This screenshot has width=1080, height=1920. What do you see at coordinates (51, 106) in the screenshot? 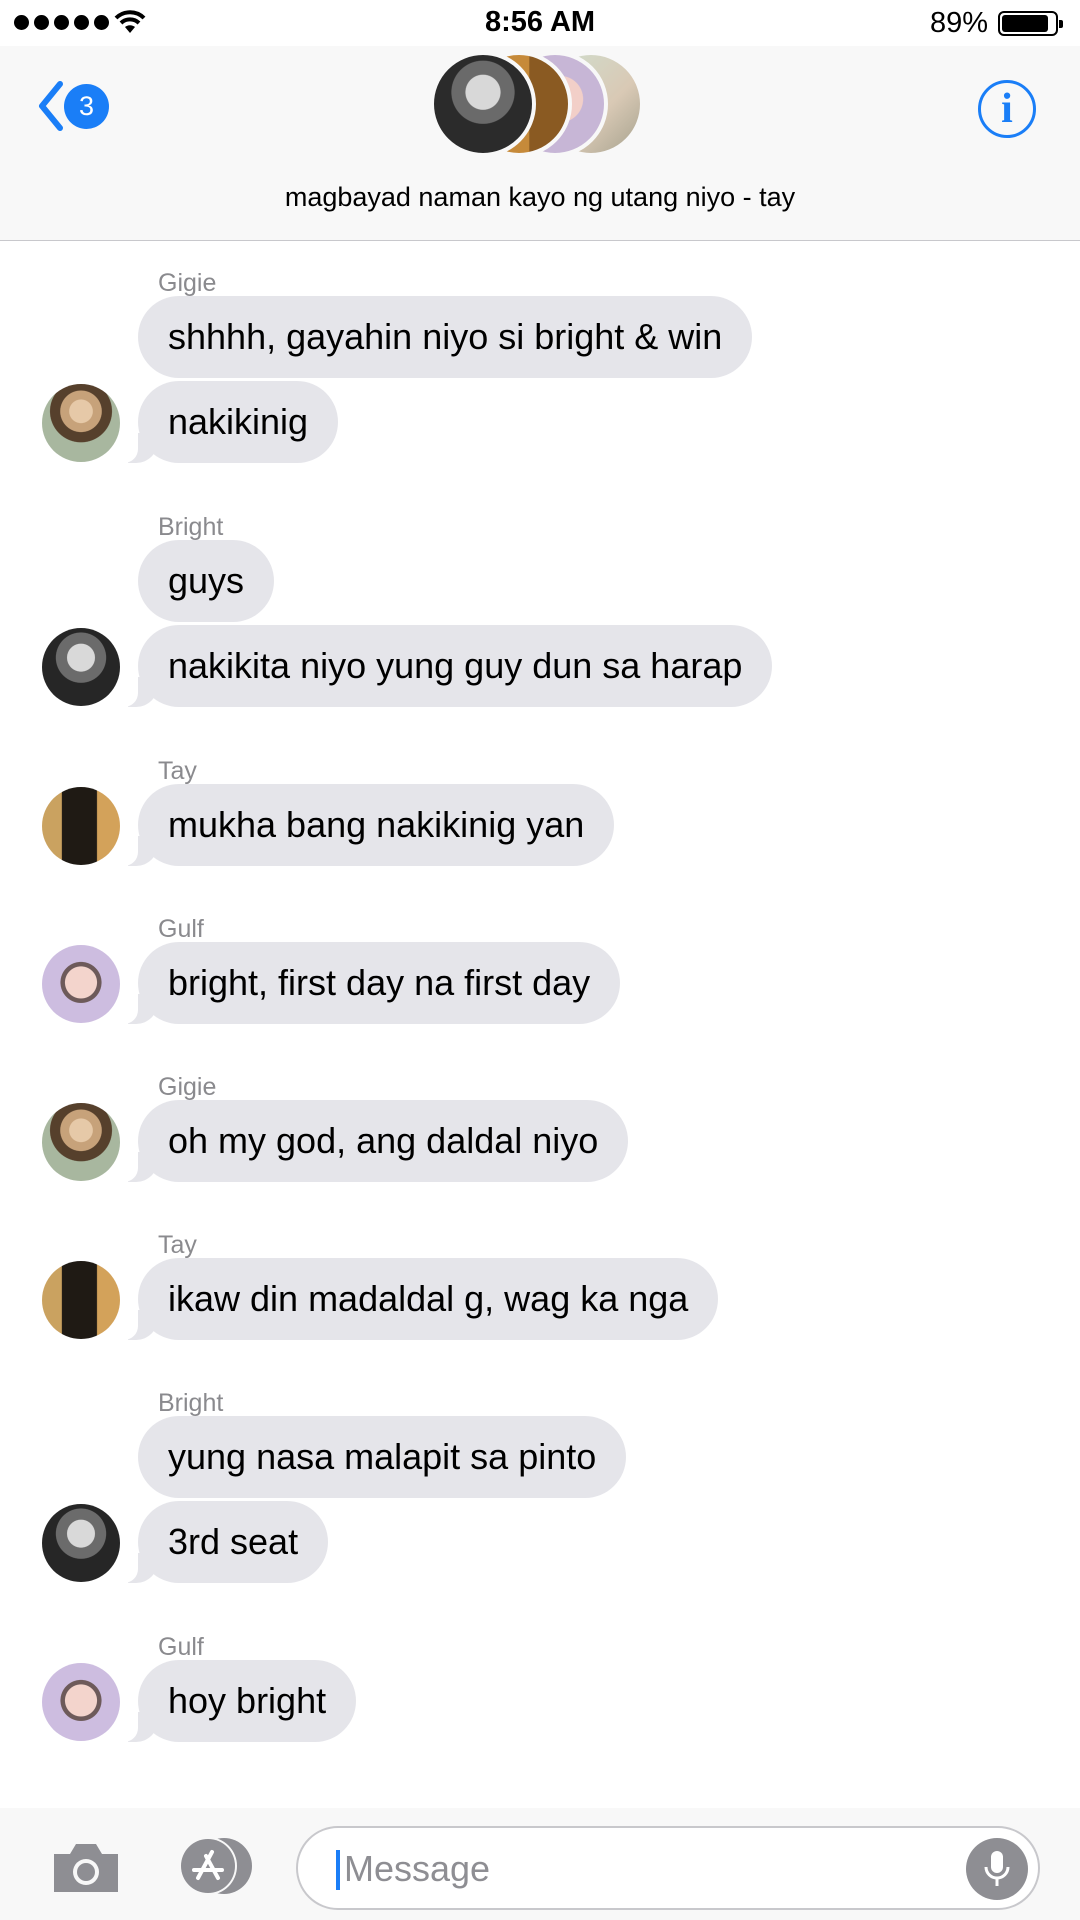
I see `chevron-left-icon` at bounding box center [51, 106].